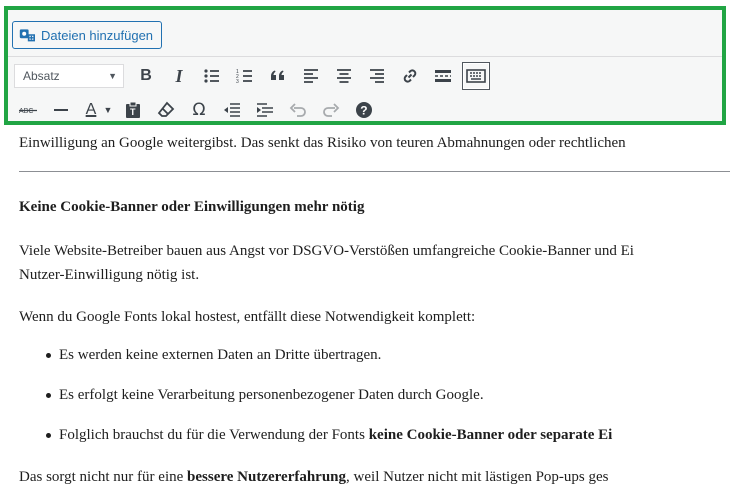  What do you see at coordinates (237, 82) in the screenshot?
I see `svg-text: 3` at bounding box center [237, 82].